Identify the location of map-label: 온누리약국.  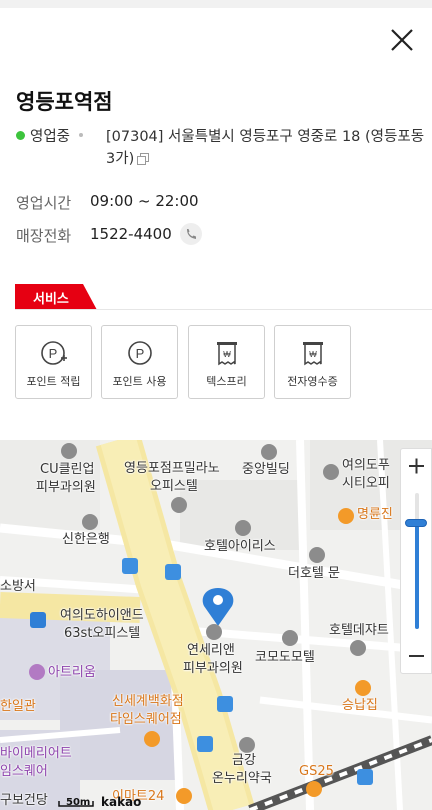
(242, 778).